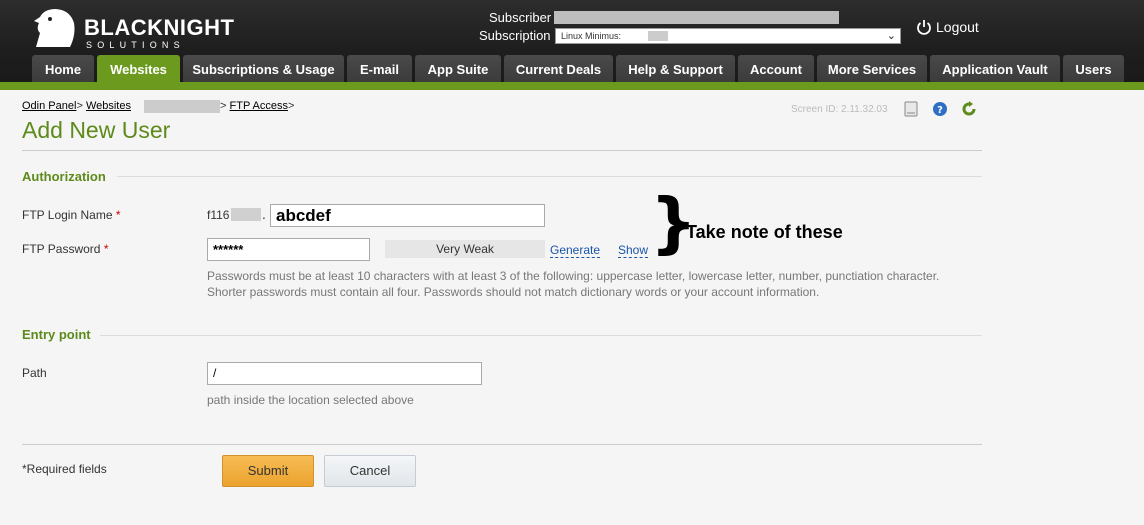 The image size is (1144, 525). Describe the element at coordinates (633, 250) in the screenshot. I see `show-password-link: Show` at that location.